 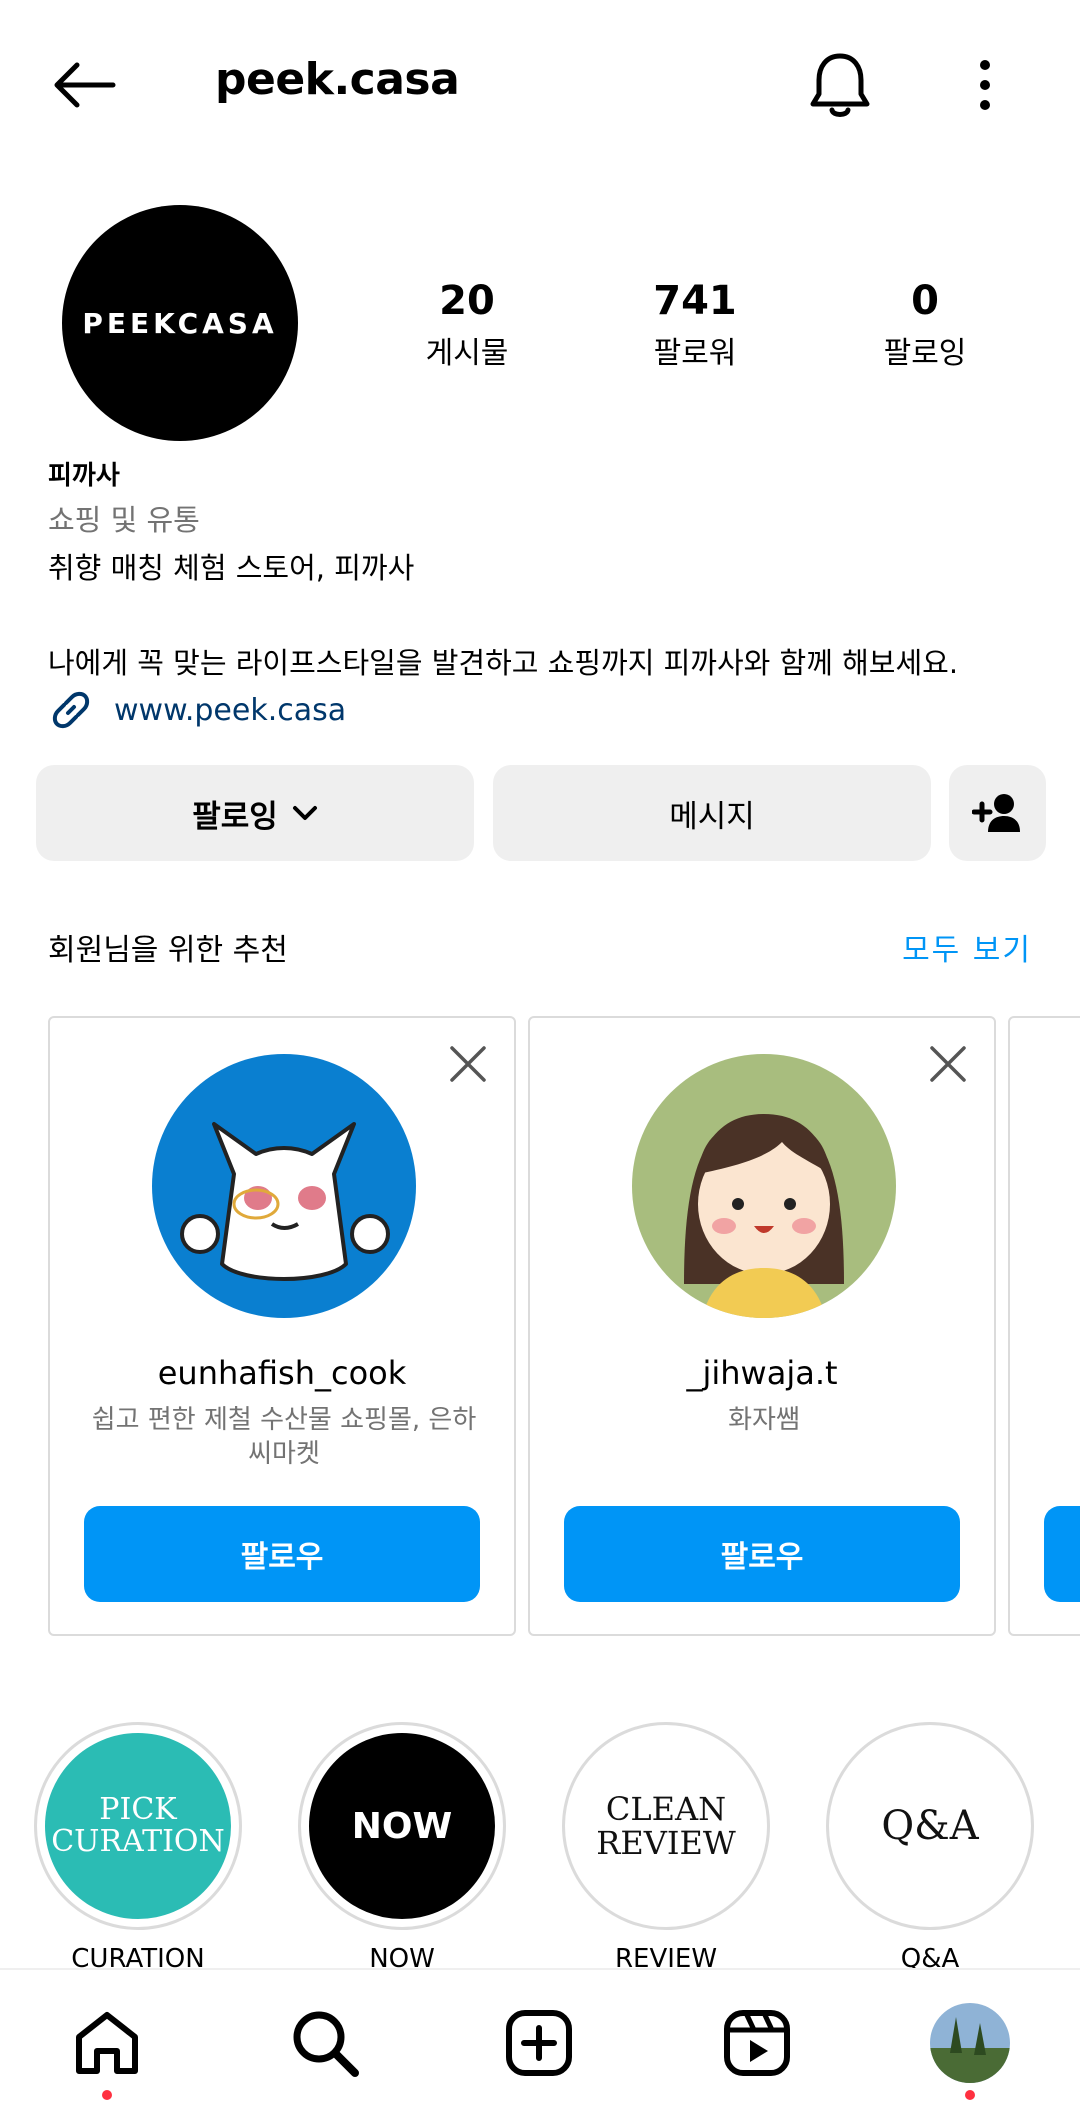 What do you see at coordinates (337, 79) in the screenshot?
I see `profile-username: peek.casa` at bounding box center [337, 79].